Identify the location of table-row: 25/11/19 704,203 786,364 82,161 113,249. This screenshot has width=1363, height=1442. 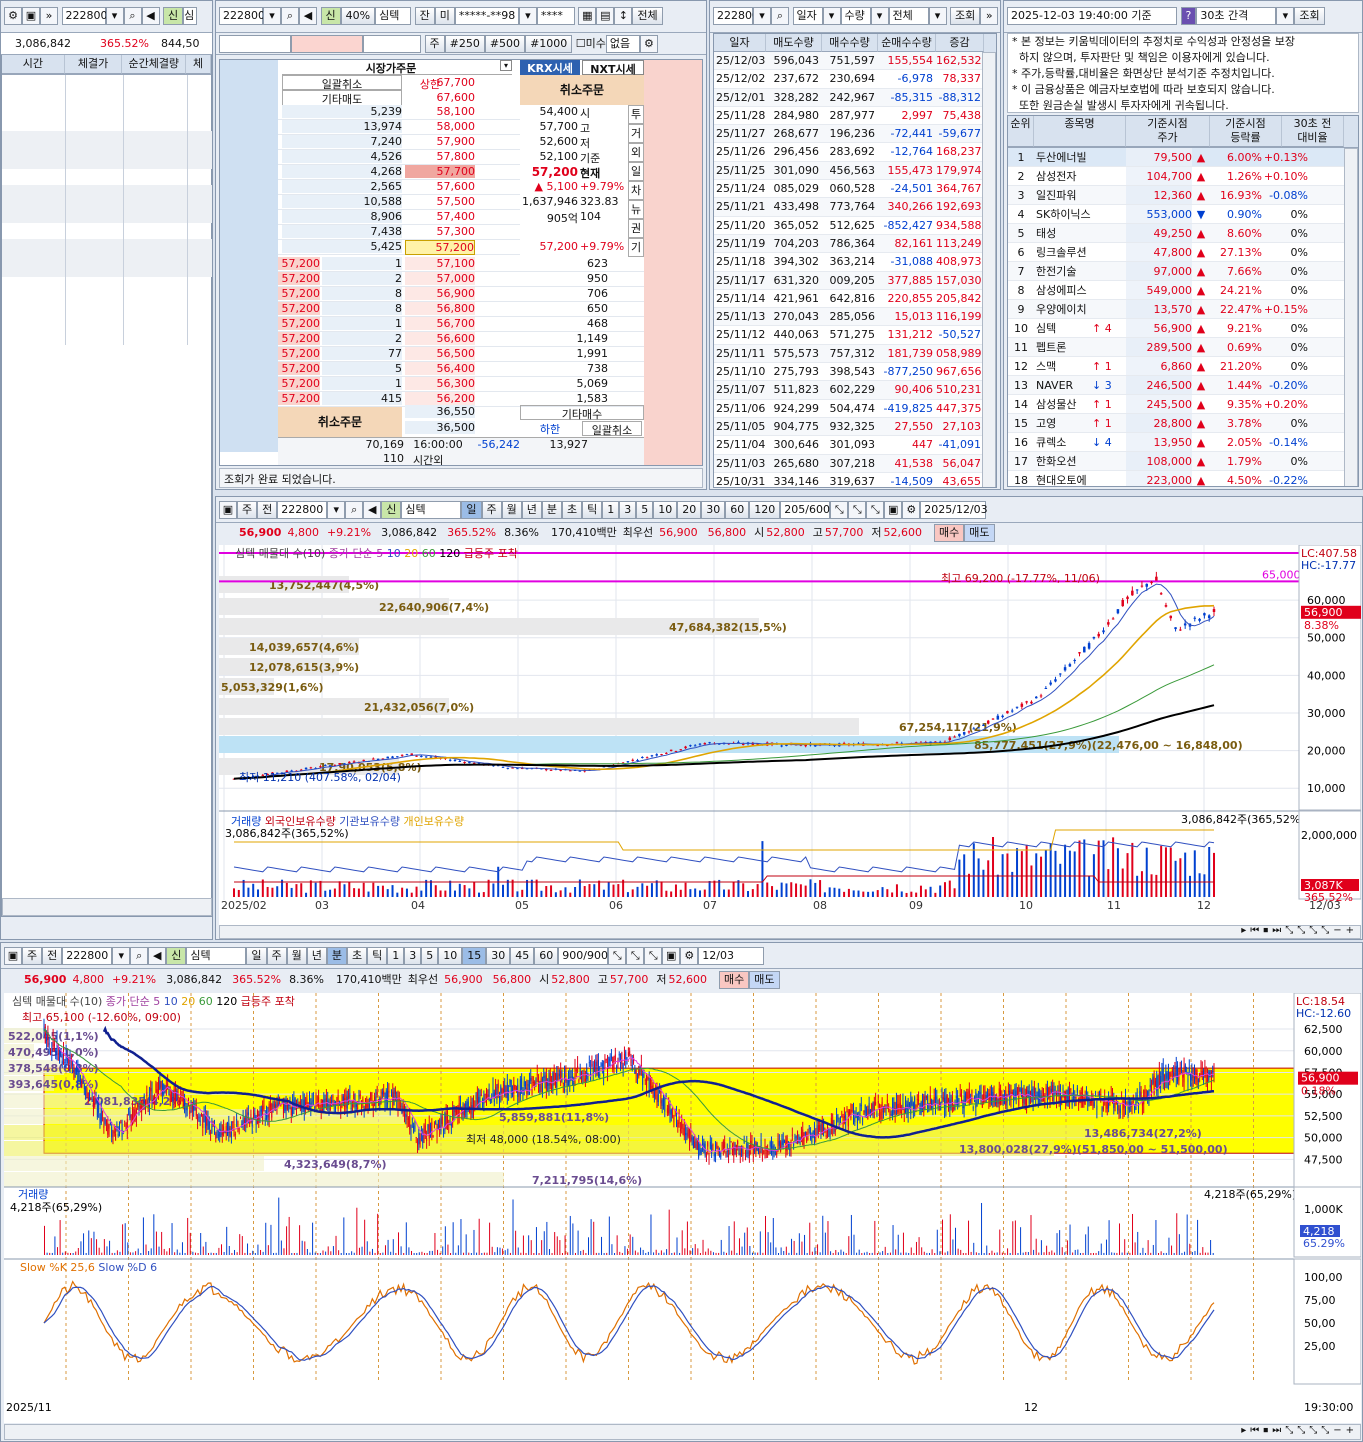
(855, 244).